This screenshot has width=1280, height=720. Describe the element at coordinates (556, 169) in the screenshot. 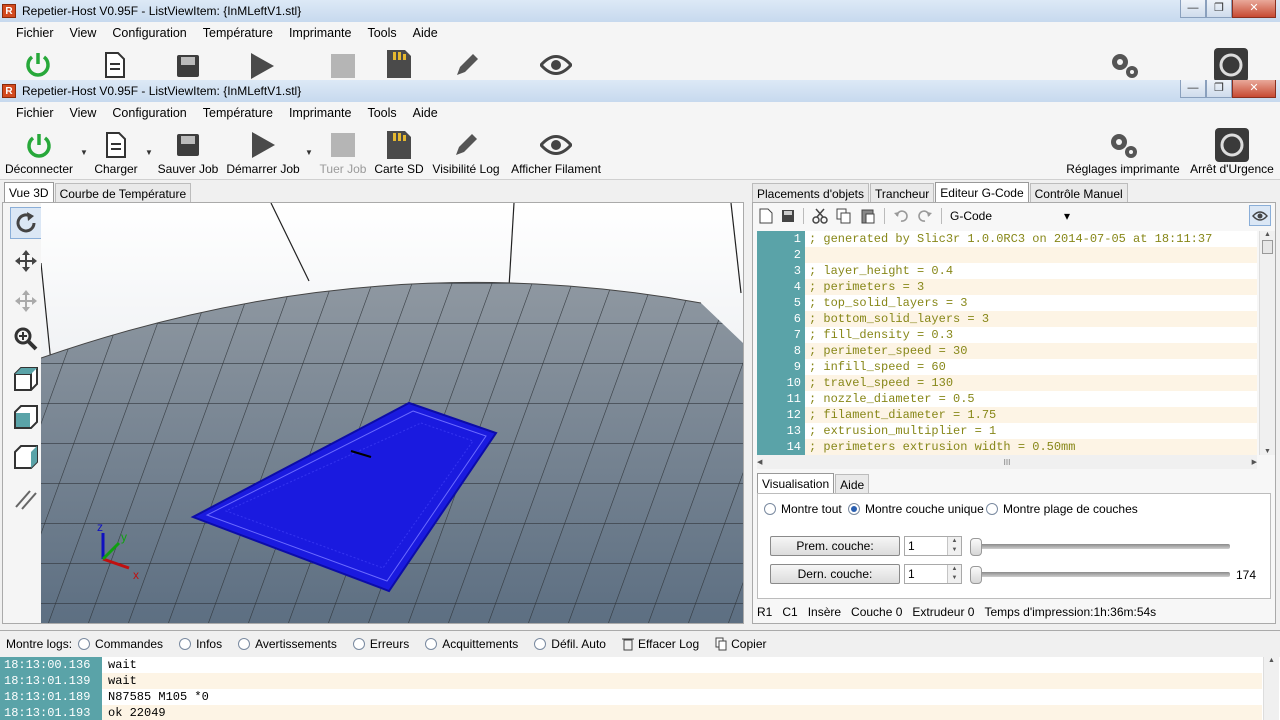

I see `show-filament-label: Afficher Filament` at that location.